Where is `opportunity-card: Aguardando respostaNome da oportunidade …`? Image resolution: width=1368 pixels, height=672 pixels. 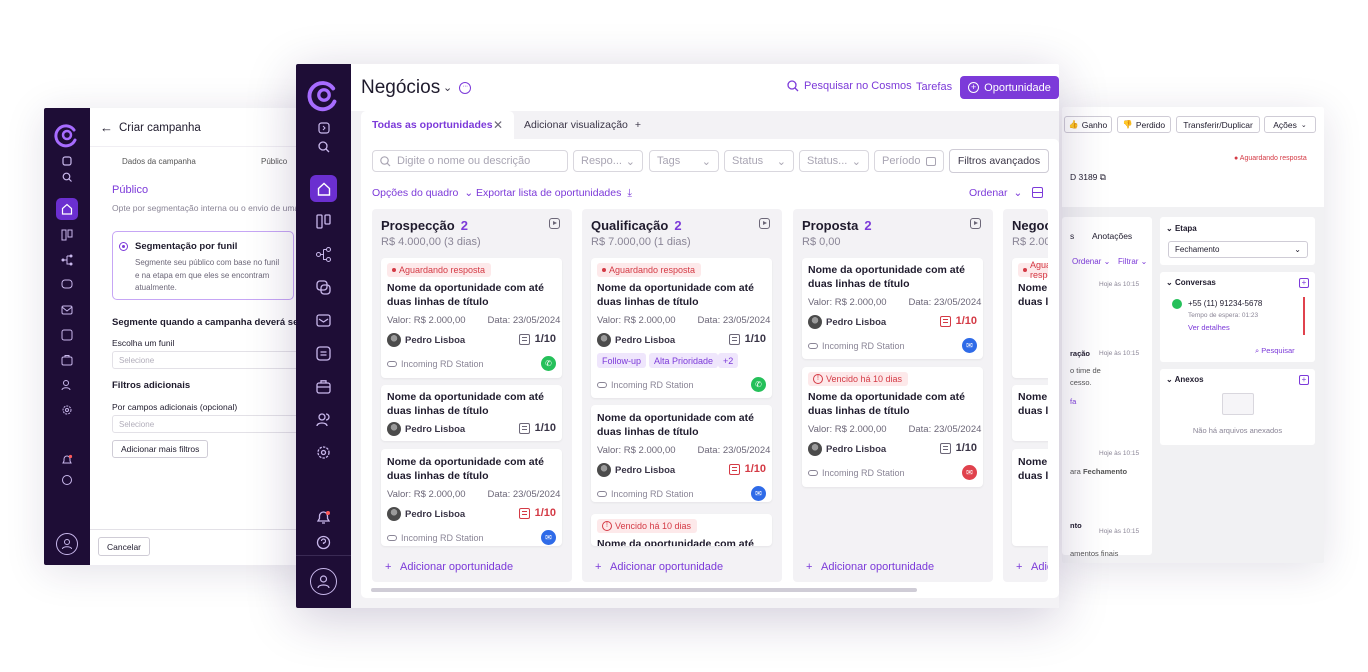 opportunity-card: Aguardando respostaNome da oportunidade … is located at coordinates (1030, 318).